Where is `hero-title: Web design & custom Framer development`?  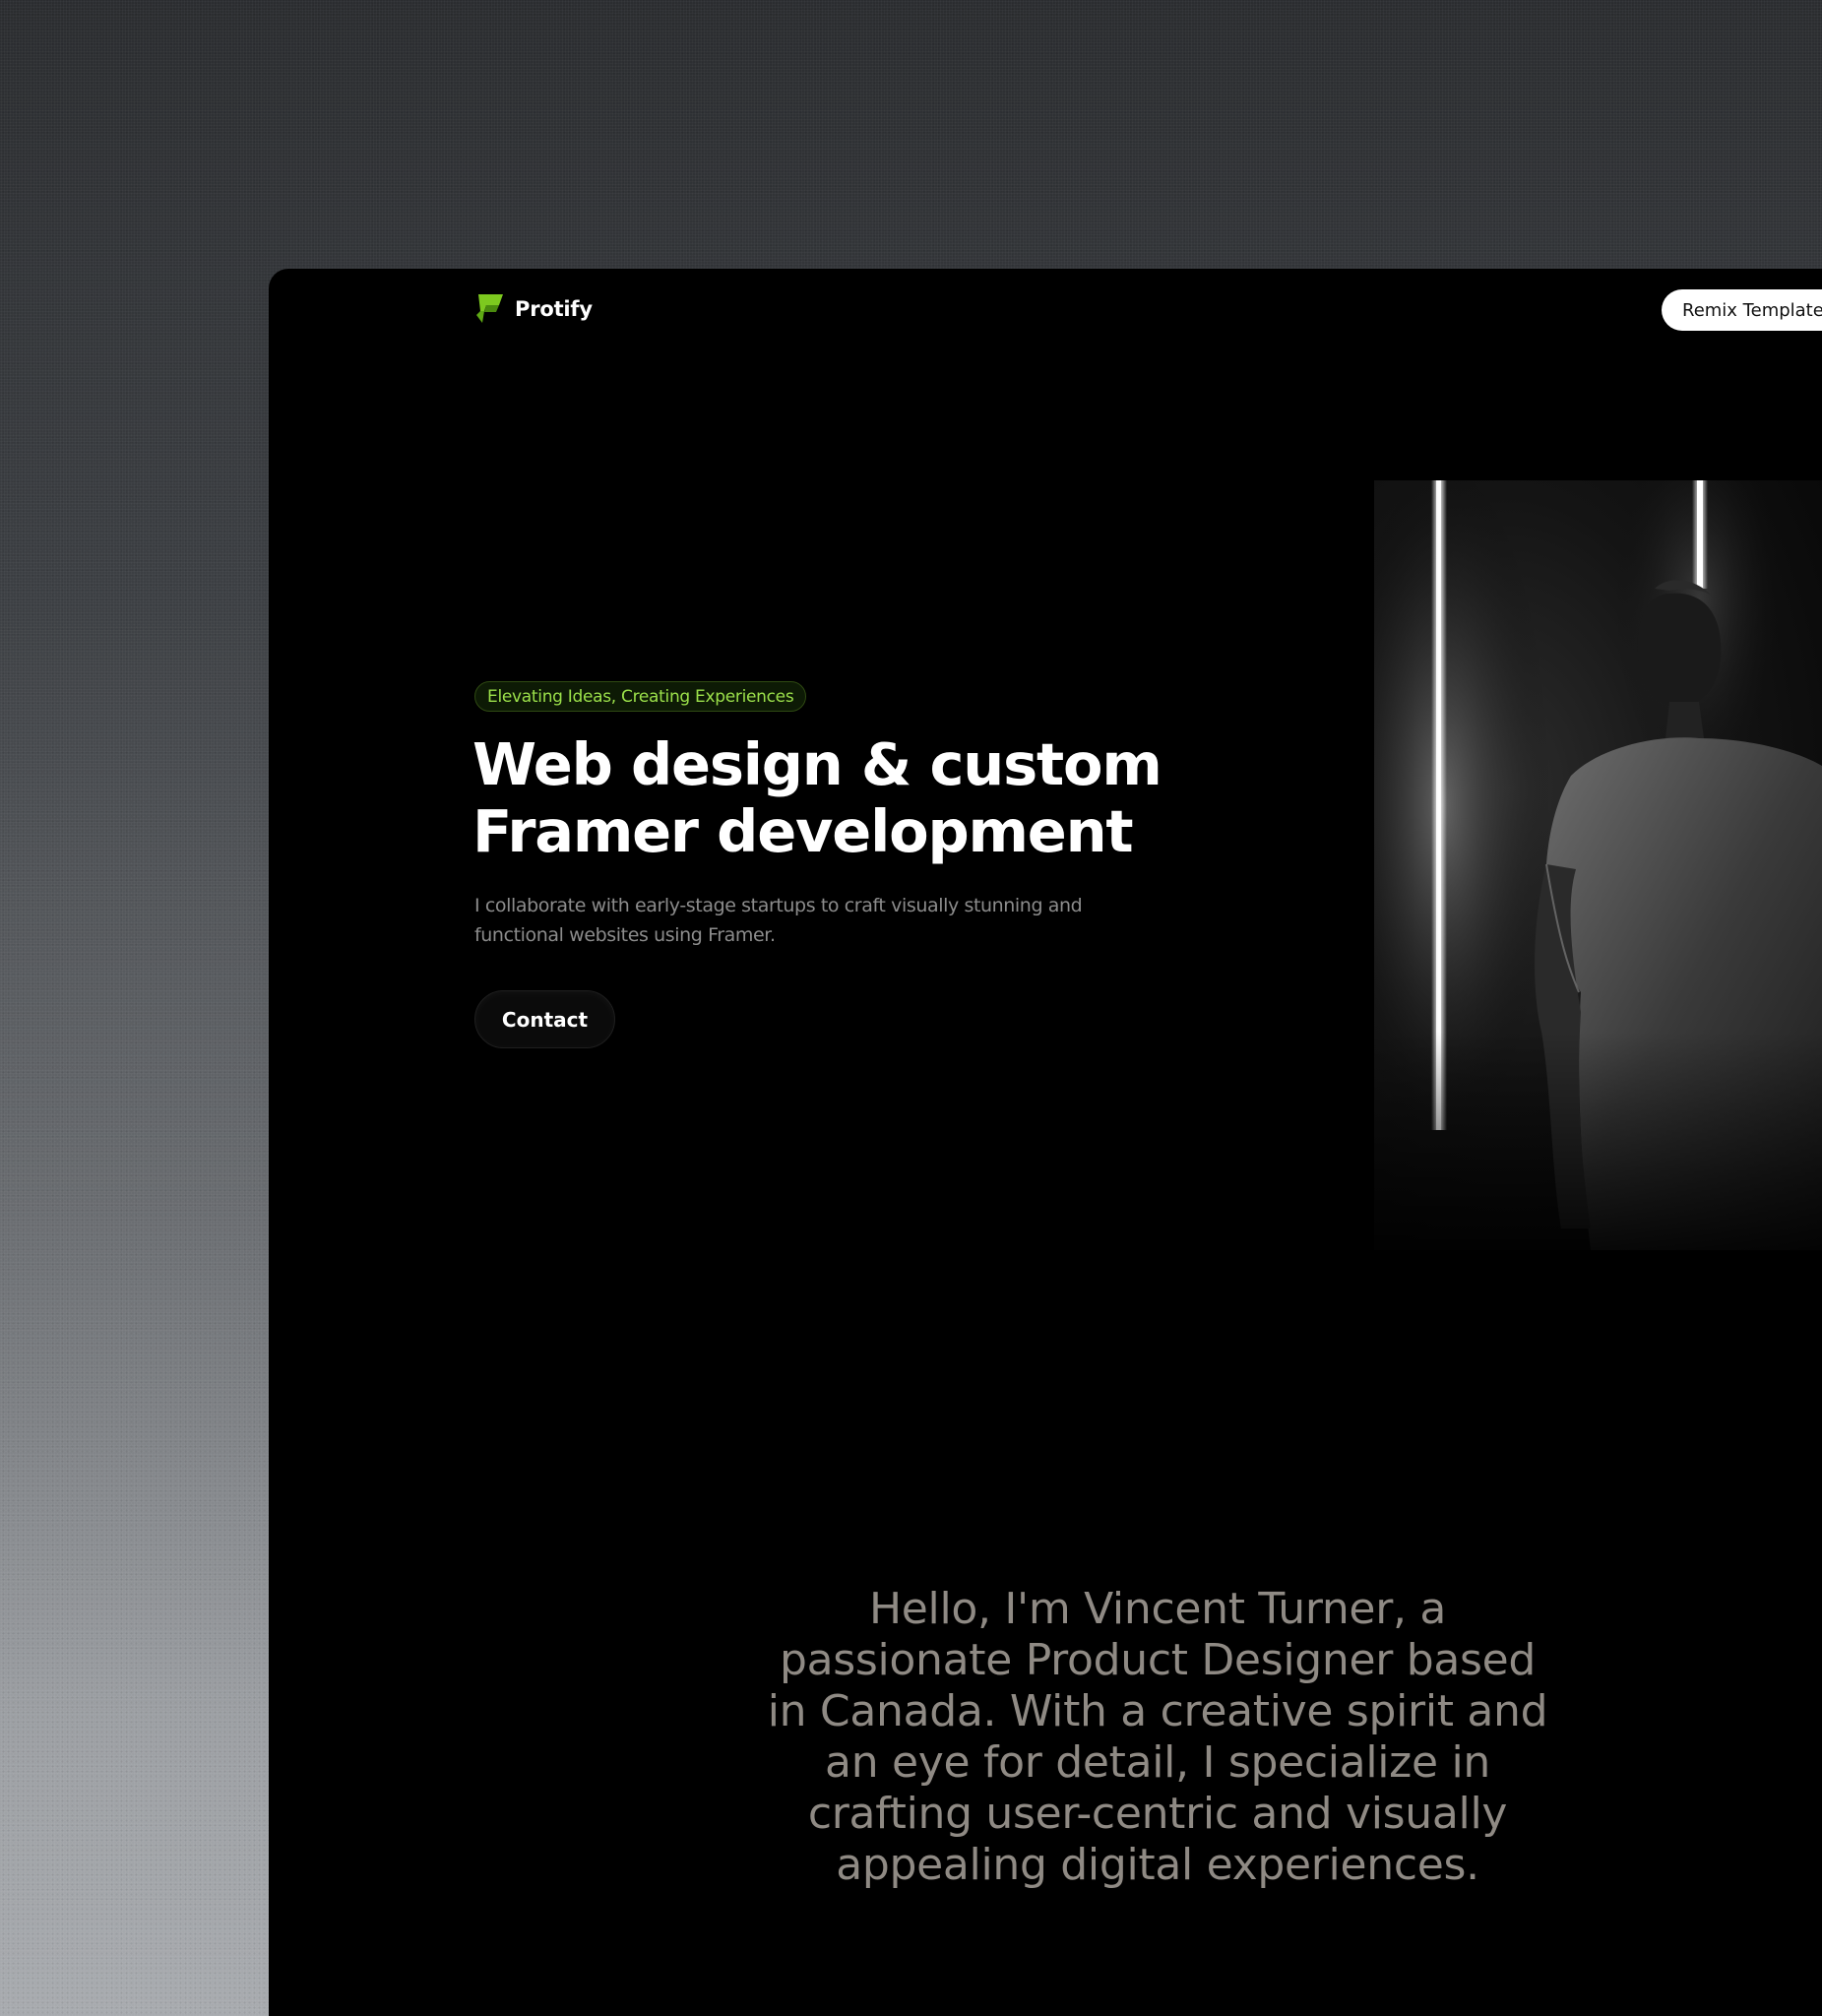 hero-title: Web design & custom Framer development is located at coordinates (817, 797).